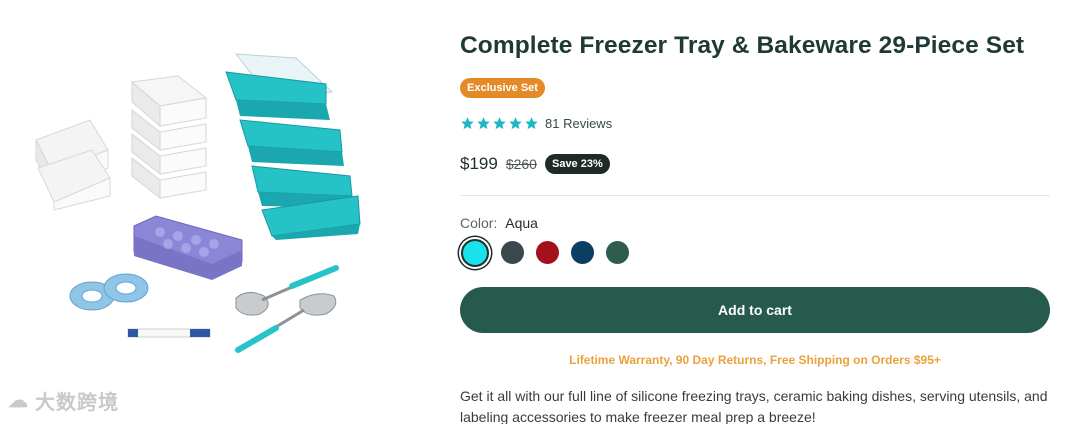  I want to click on star-rating, so click(499, 123).